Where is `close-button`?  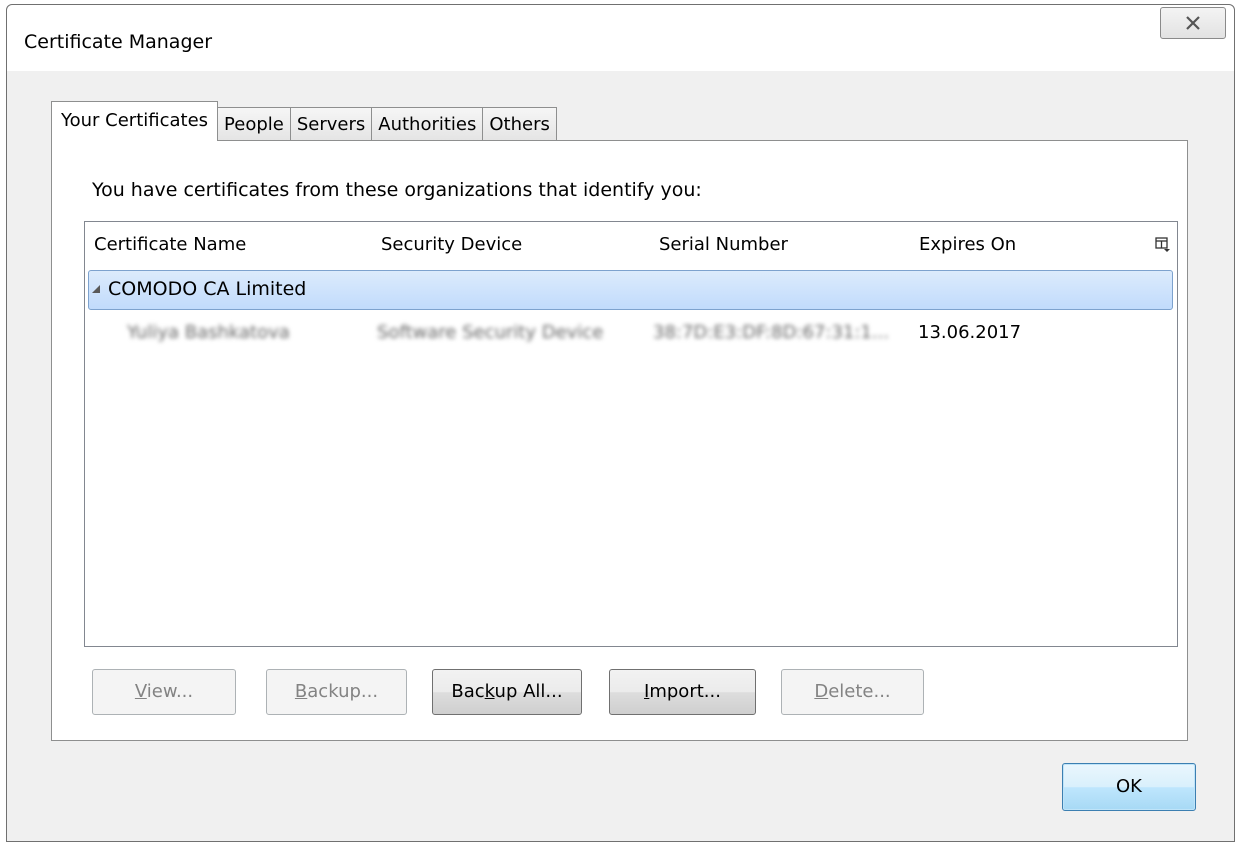 close-button is located at coordinates (1193, 23).